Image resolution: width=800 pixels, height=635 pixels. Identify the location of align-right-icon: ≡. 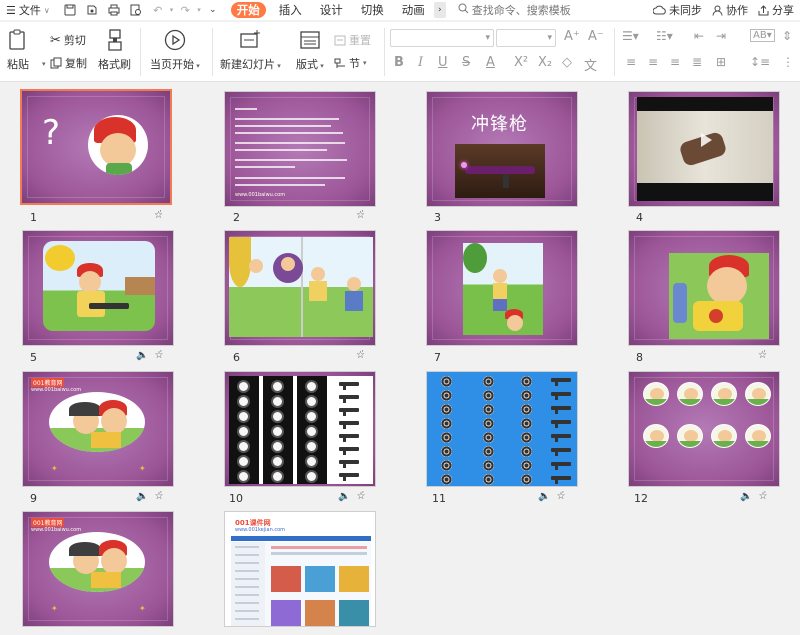
(675, 62).